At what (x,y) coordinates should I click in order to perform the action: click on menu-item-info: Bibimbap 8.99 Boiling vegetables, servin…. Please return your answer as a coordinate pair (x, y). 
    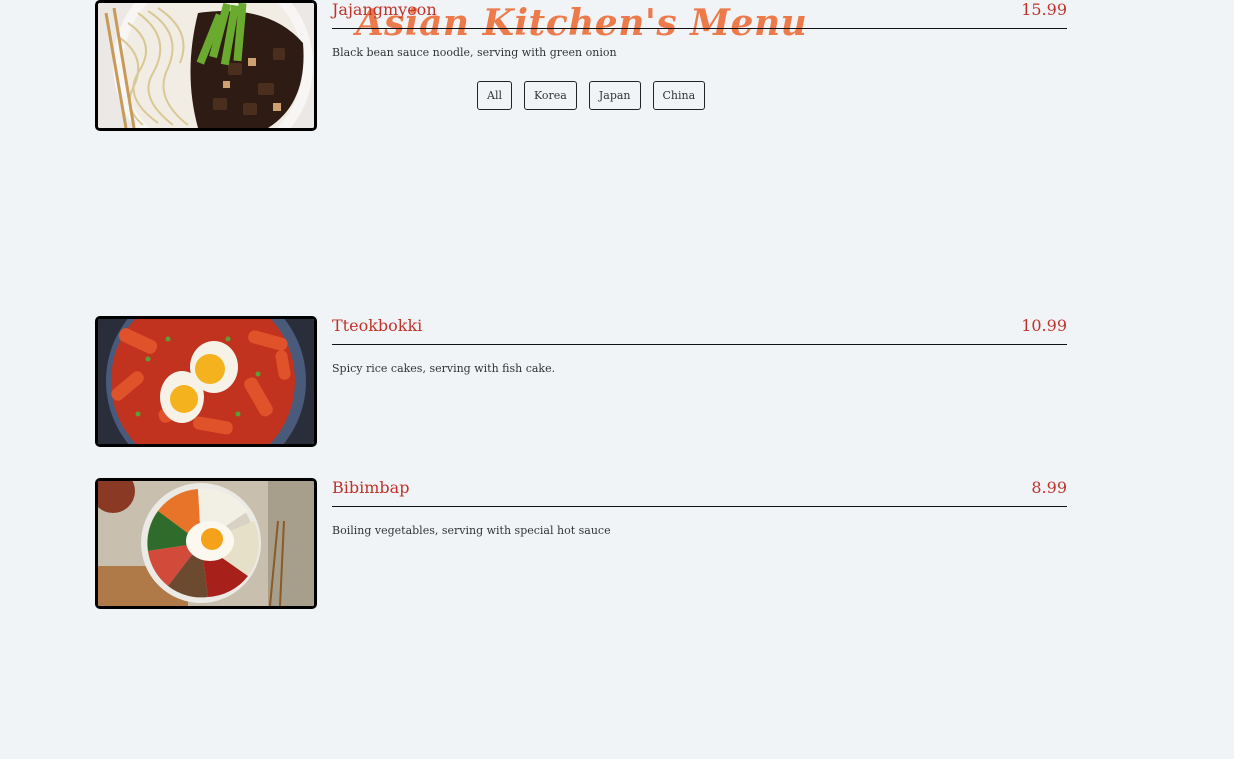
    Looking at the image, I should click on (699, 507).